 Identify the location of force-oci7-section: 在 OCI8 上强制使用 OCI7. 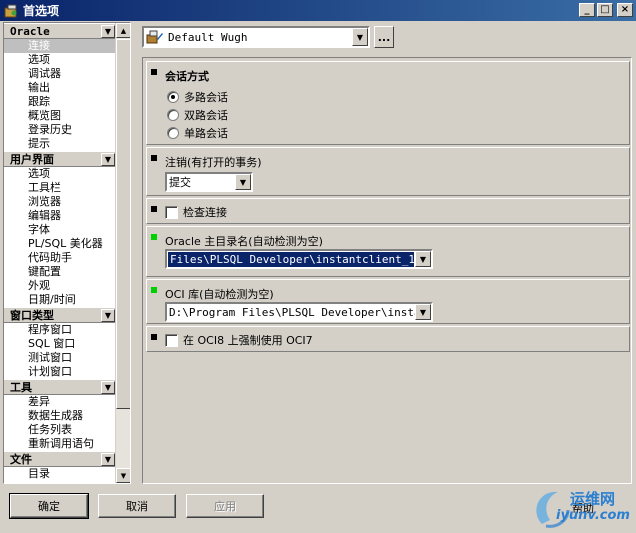
(388, 339).